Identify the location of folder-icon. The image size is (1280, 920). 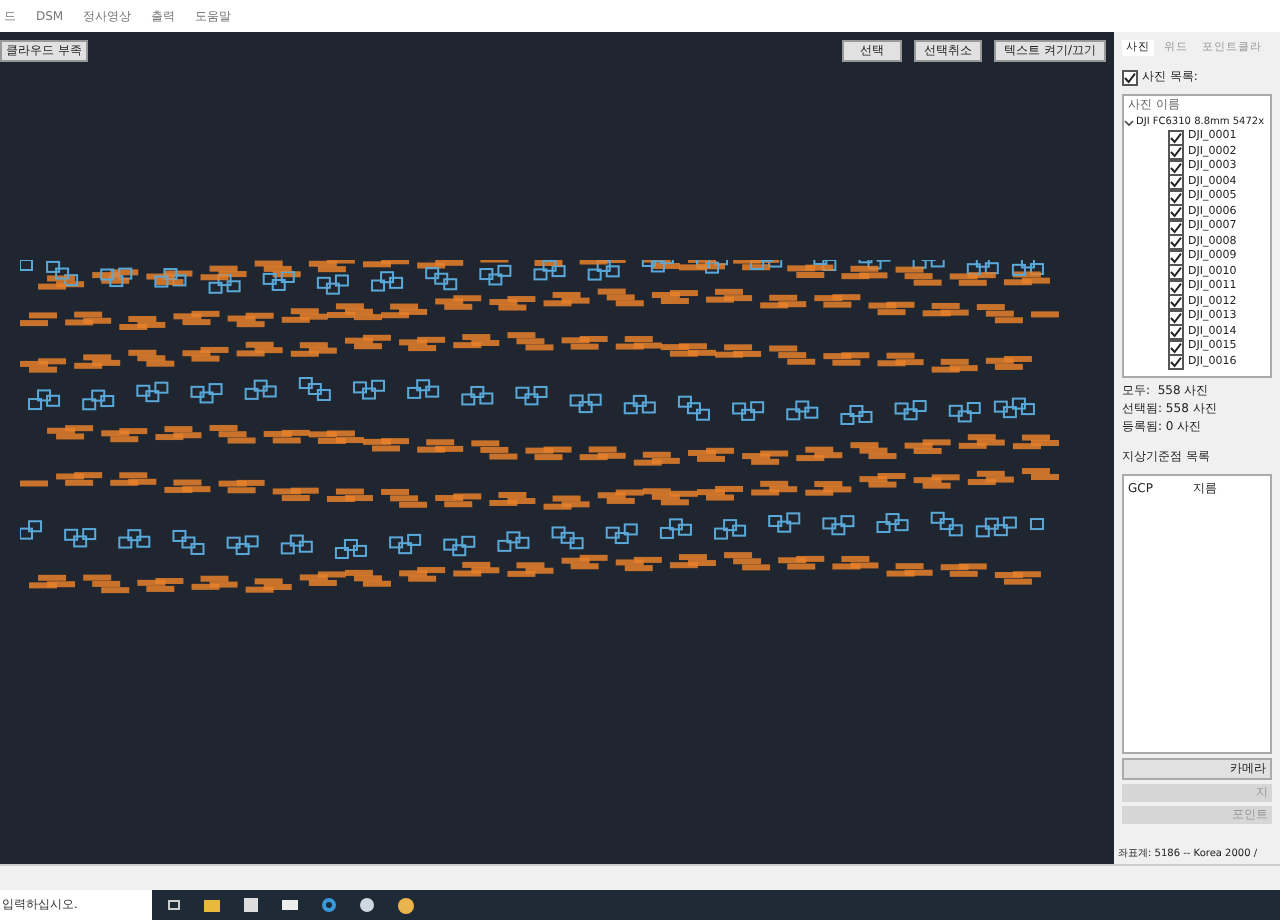
(212, 905).